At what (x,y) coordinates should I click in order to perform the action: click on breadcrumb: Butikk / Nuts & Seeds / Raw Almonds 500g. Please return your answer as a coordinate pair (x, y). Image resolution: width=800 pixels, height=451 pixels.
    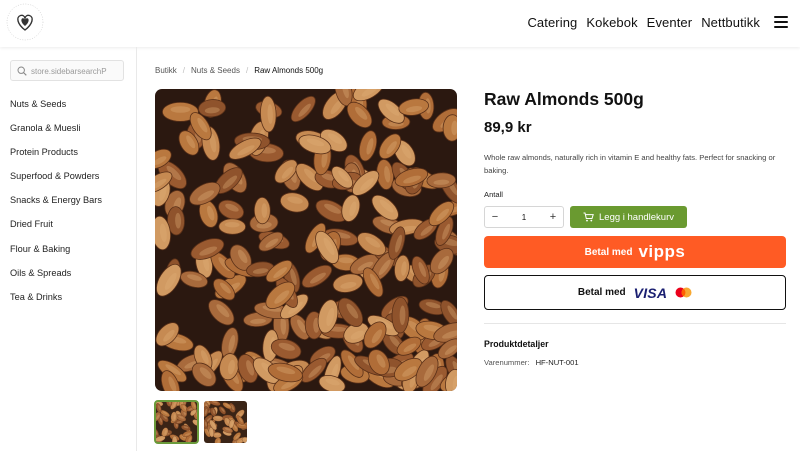
    Looking at the image, I should click on (239, 70).